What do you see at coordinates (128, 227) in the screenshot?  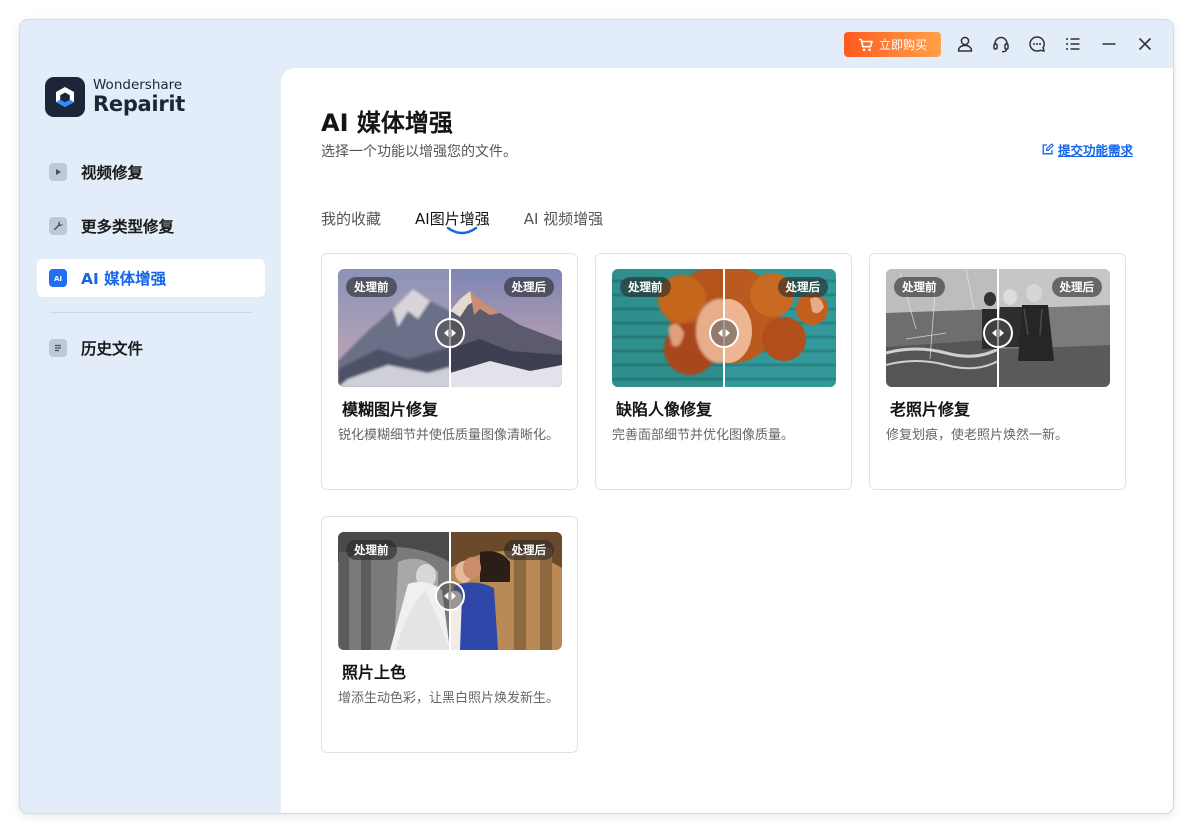 I see `sidebar-item-label: 更多类型修复` at bounding box center [128, 227].